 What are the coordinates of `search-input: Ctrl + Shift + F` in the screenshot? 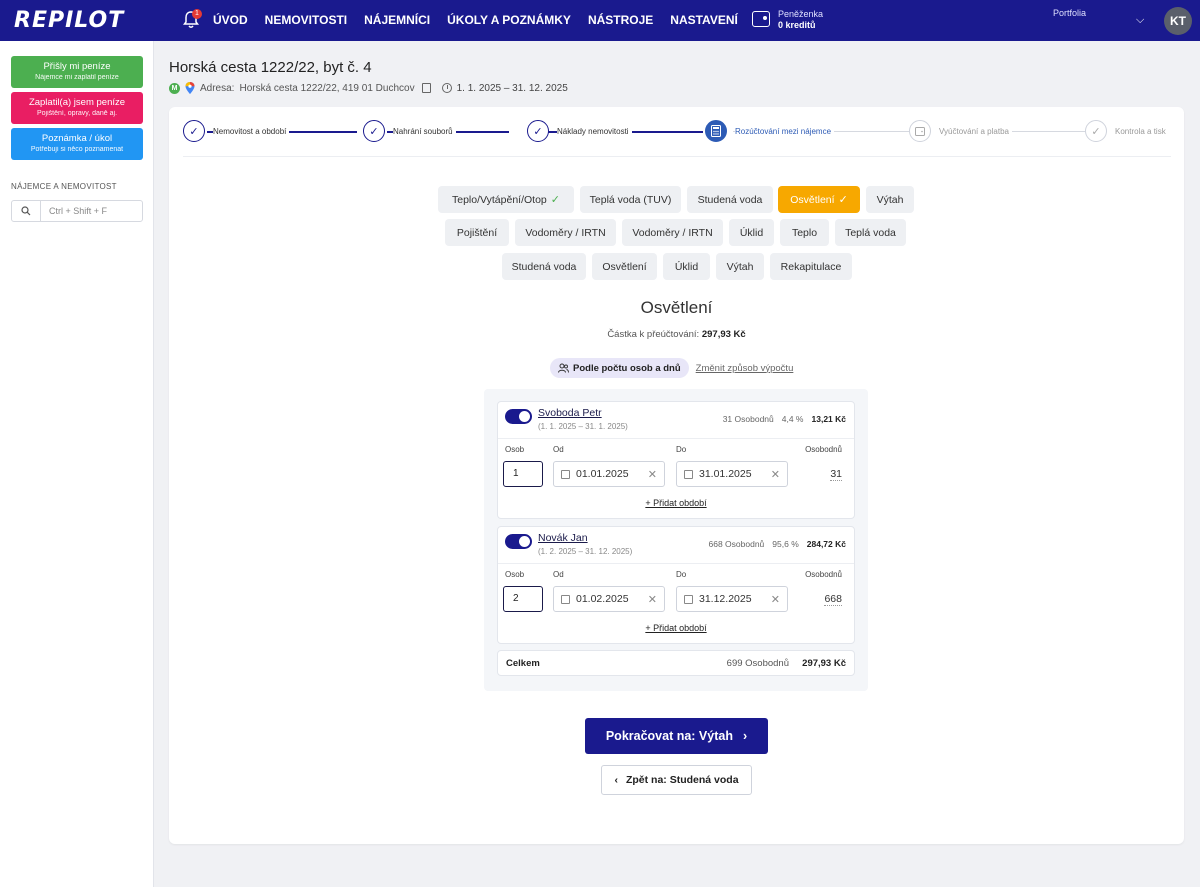 It's located at (74, 211).